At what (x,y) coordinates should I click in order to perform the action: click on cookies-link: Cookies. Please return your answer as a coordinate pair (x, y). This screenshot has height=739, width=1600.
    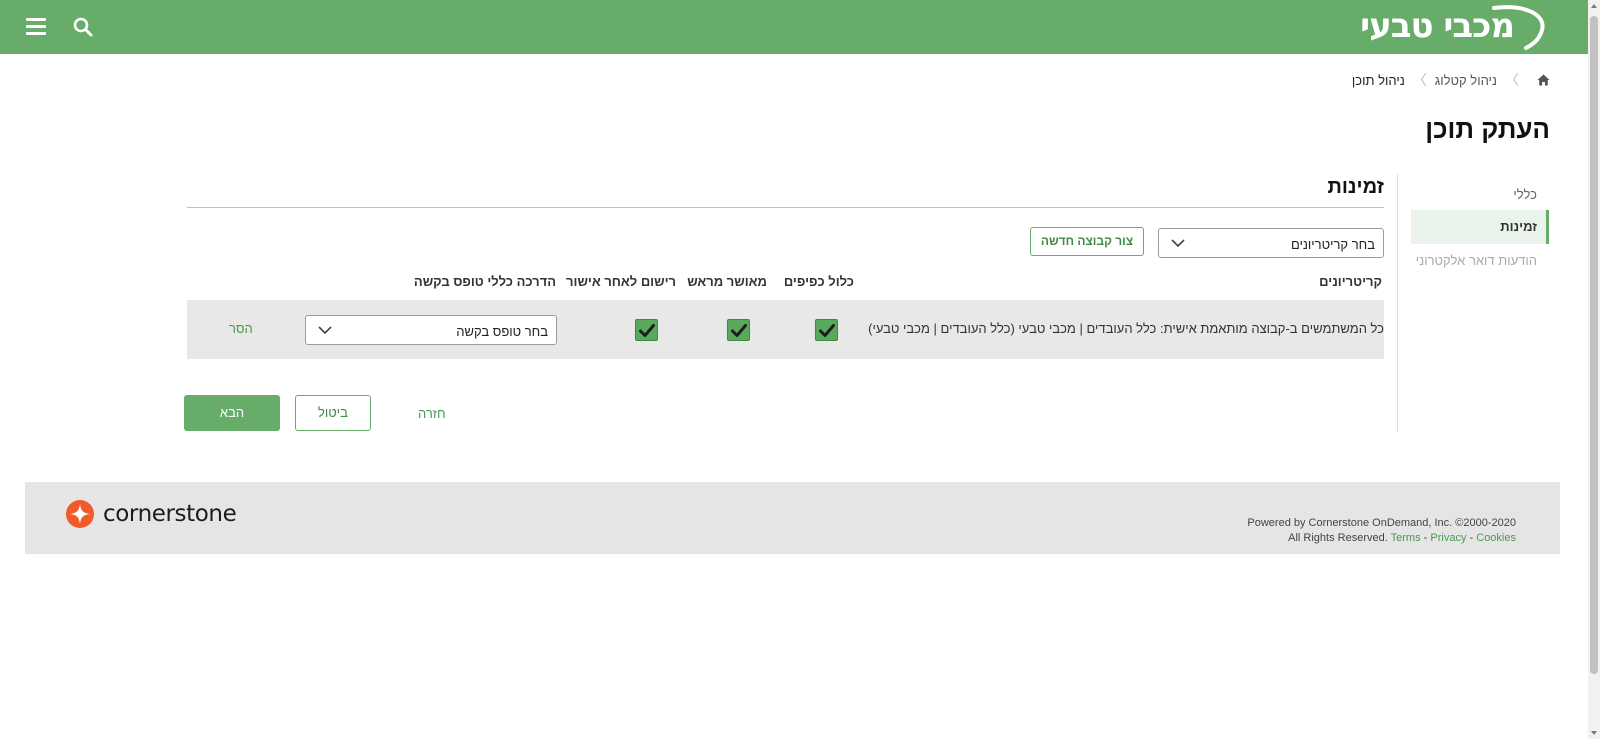
    Looking at the image, I should click on (1496, 538).